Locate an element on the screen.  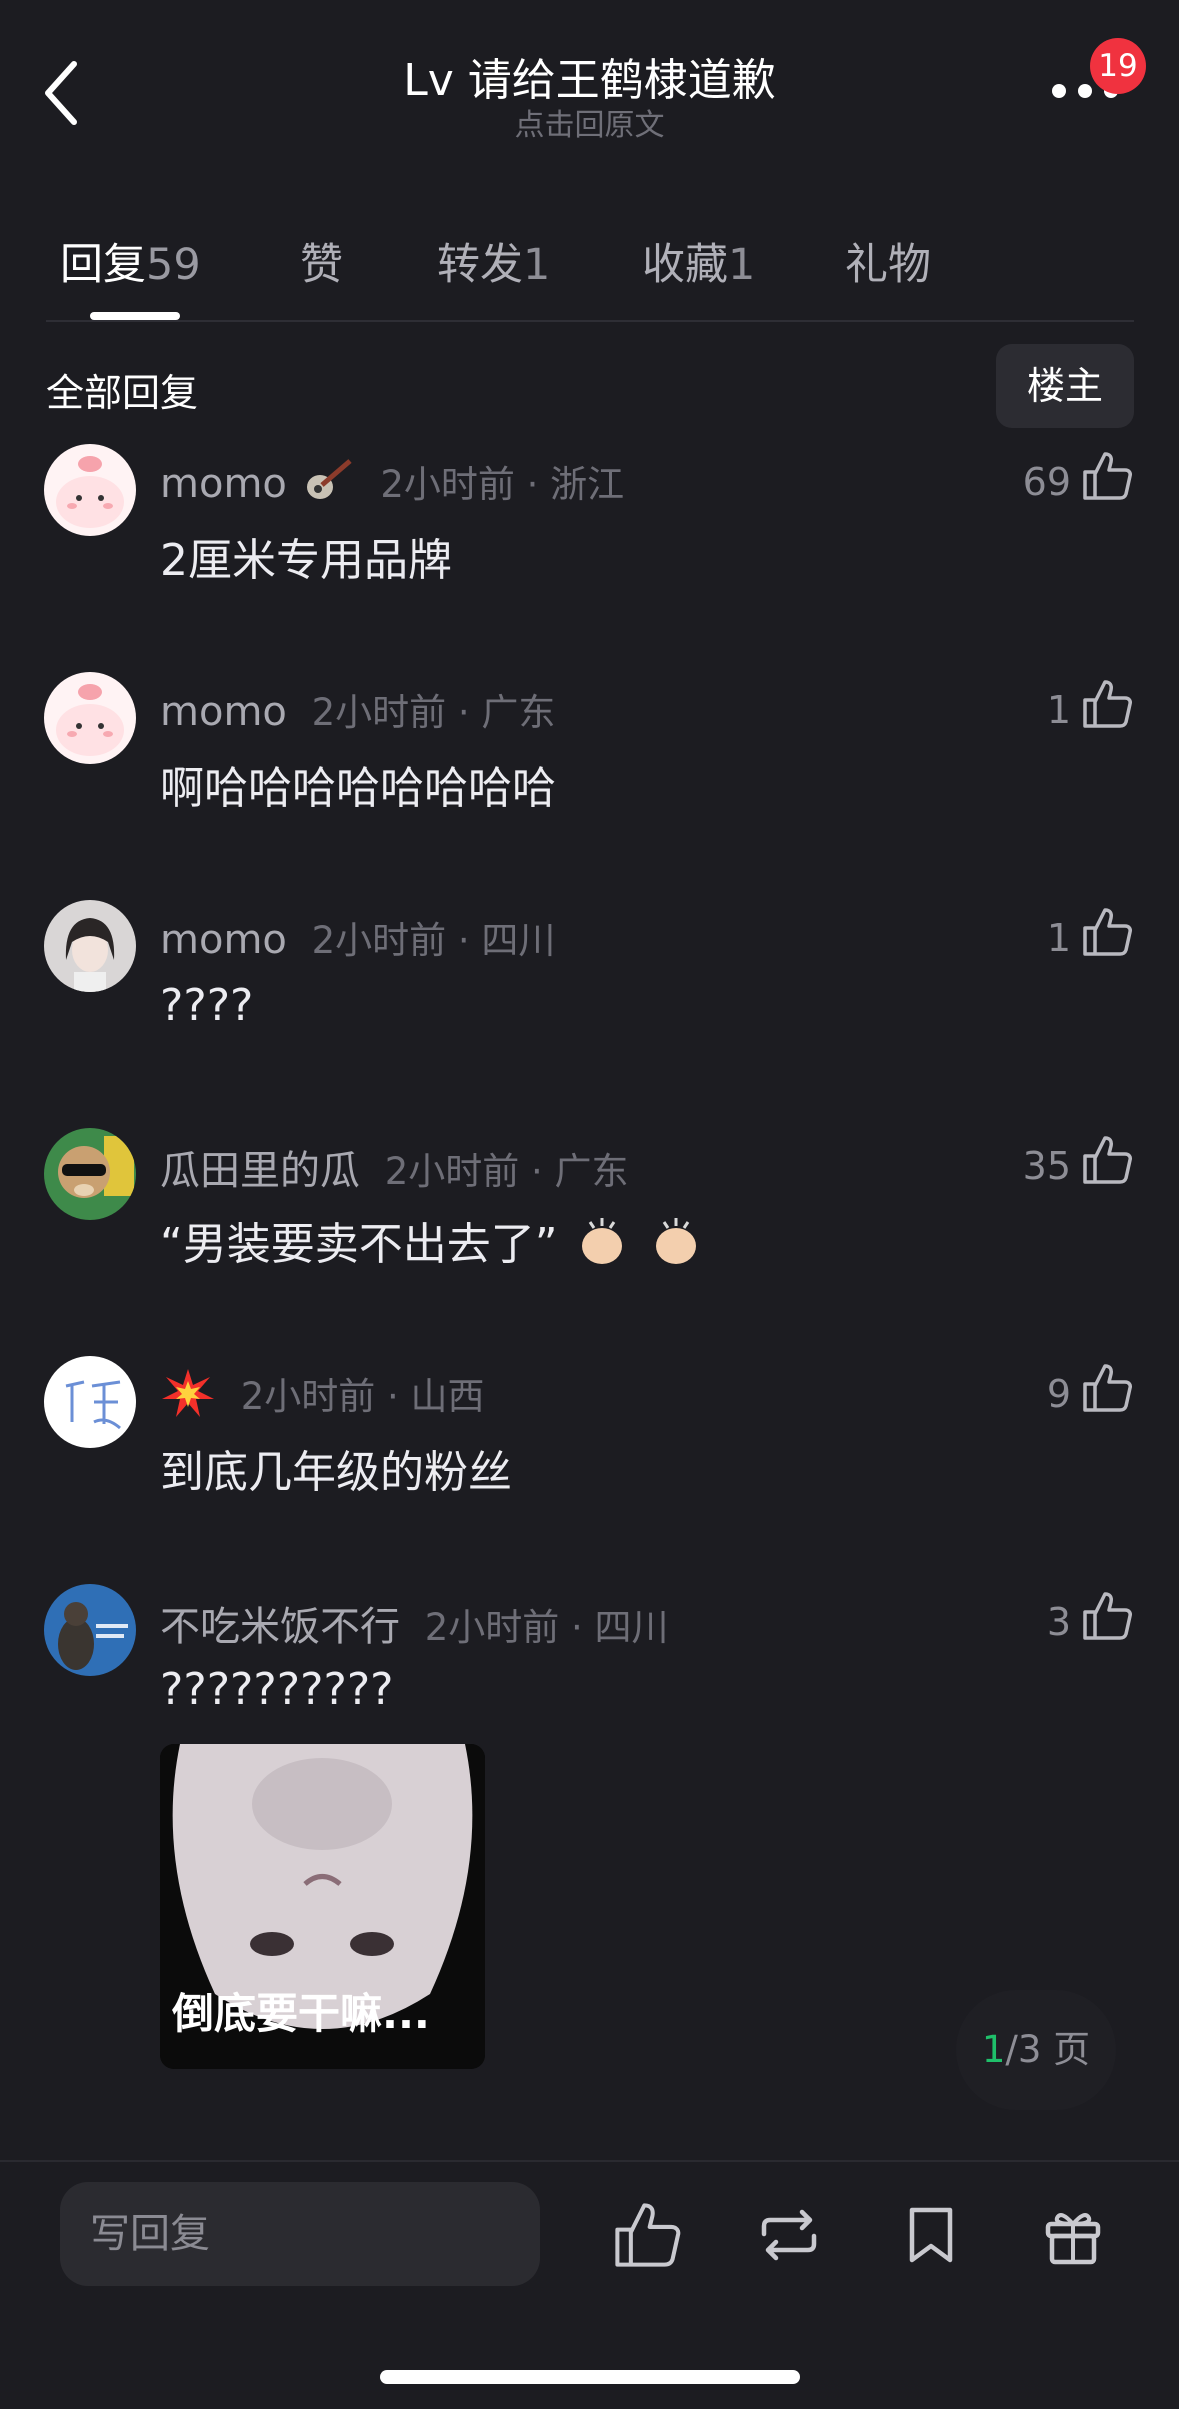
bookmark-button is located at coordinates (931, 2235).